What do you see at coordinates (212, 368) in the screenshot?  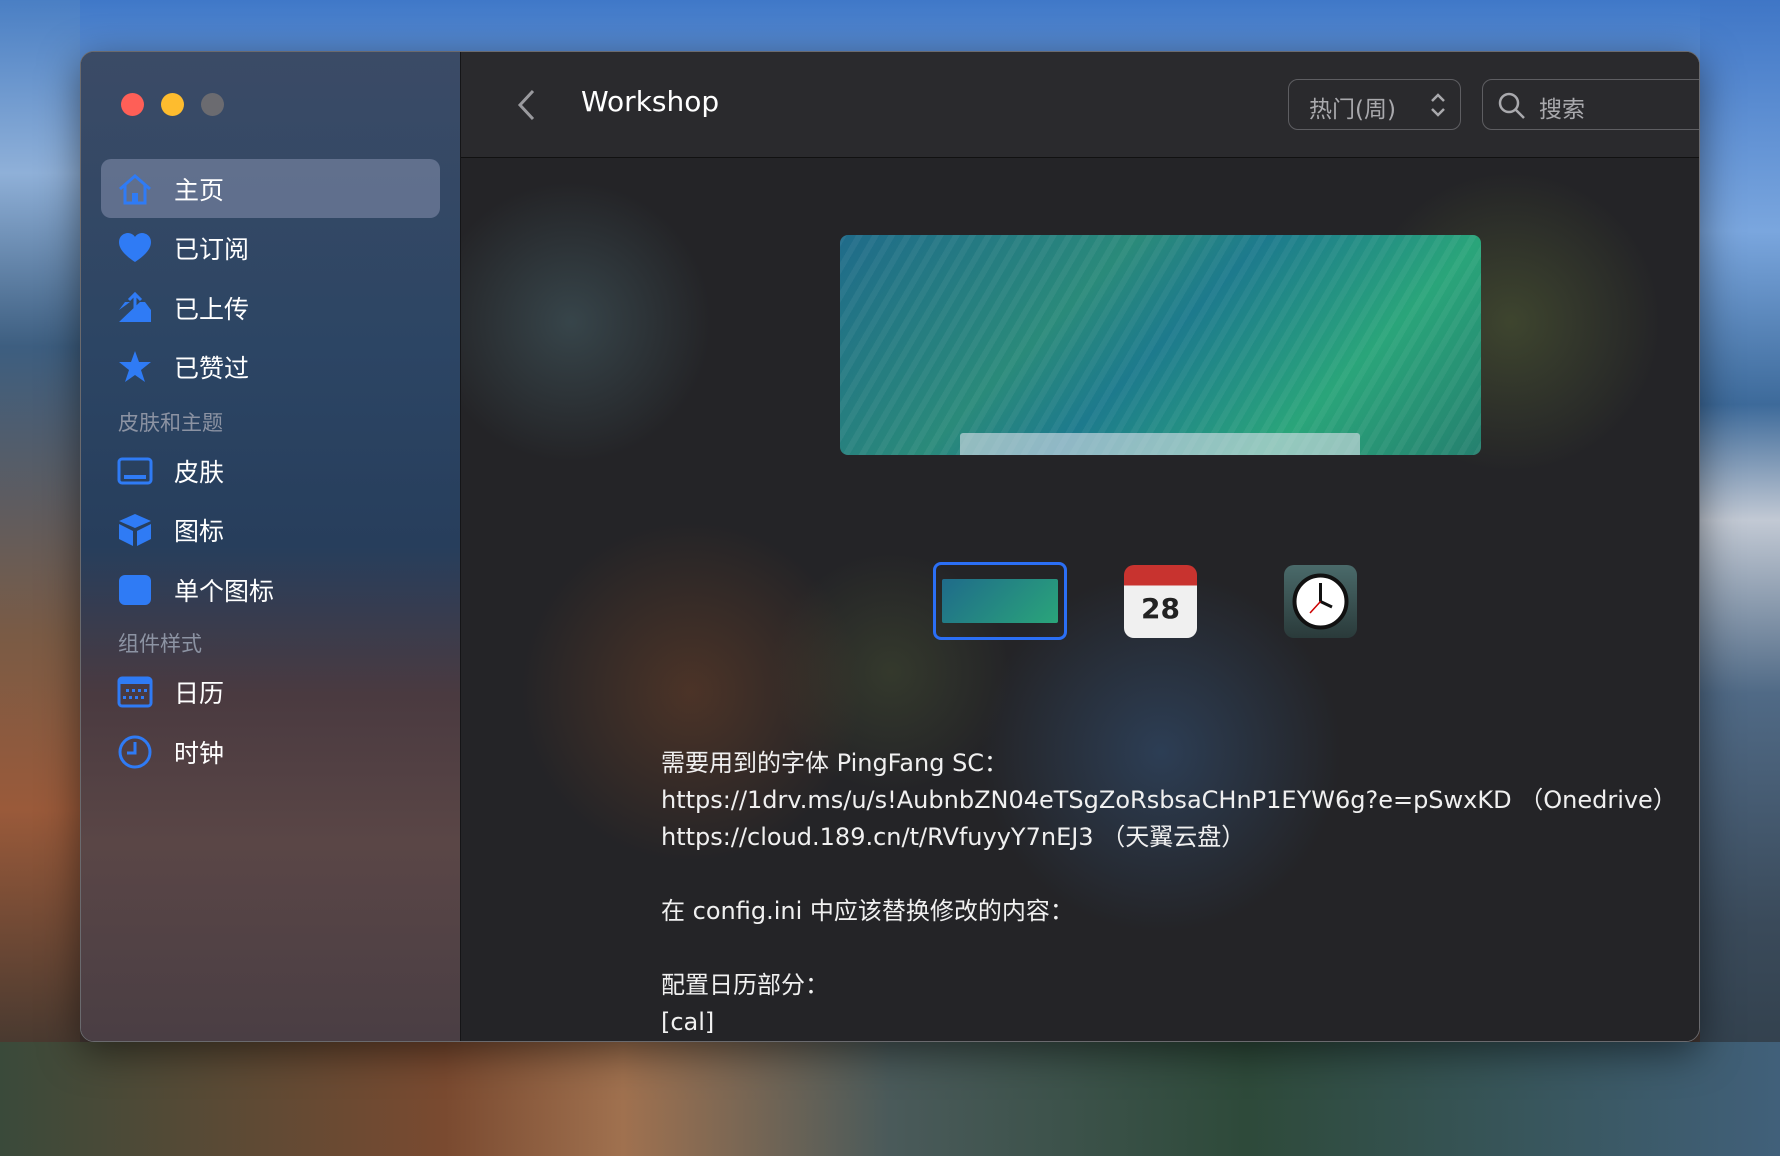 I see `sidebar-item-label: 已赞过` at bounding box center [212, 368].